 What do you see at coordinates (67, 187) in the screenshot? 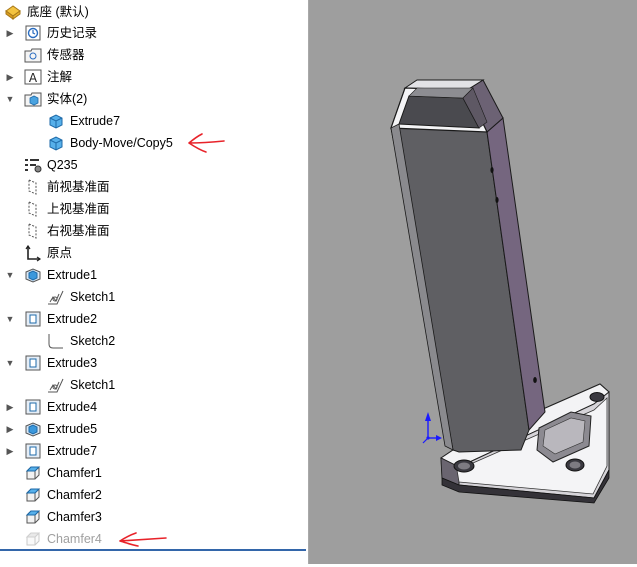
I see `tree-item-front-plane: 前视基准面` at bounding box center [67, 187].